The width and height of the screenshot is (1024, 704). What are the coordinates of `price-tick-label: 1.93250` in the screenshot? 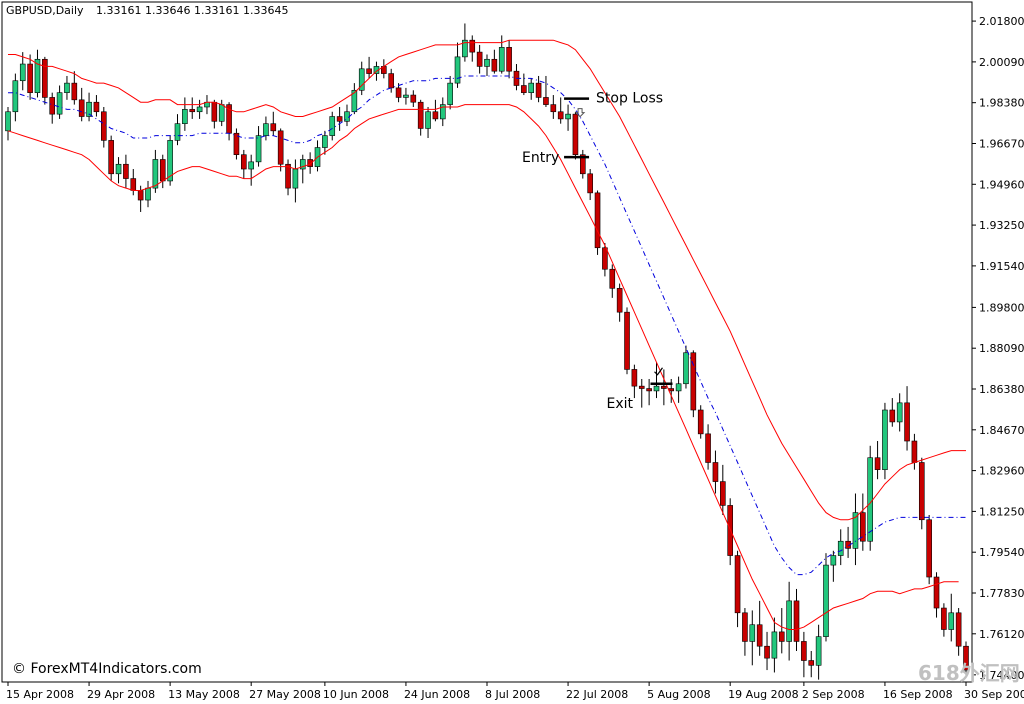 It's located at (1001, 225).